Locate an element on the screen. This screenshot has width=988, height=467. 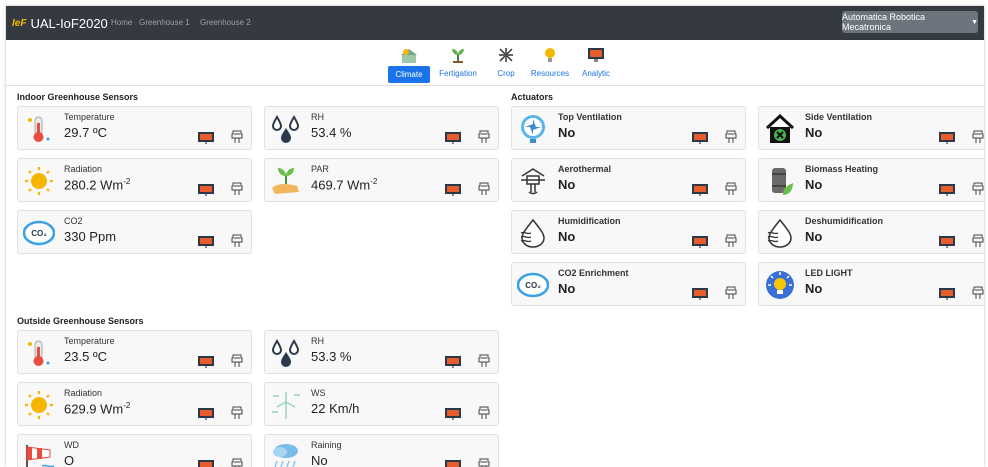
brand-logo: IeF is located at coordinates (19, 23).